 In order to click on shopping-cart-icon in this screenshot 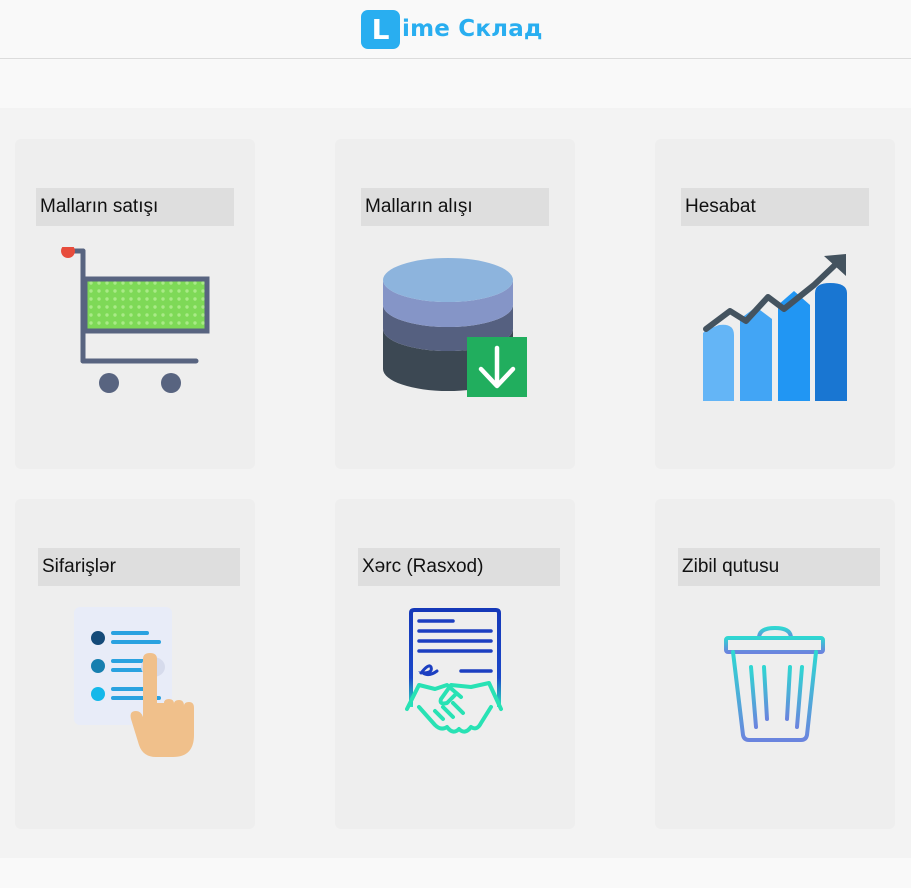, I will do `click(135, 320)`.